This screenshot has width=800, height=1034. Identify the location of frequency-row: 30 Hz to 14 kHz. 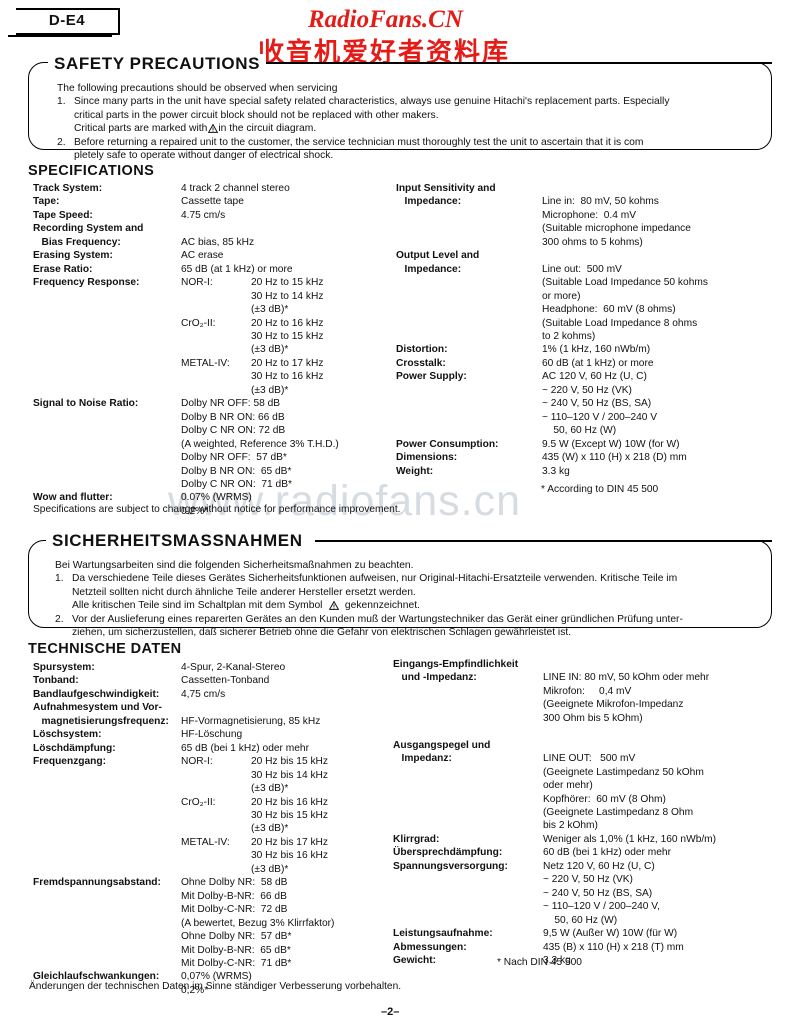
(252, 296).